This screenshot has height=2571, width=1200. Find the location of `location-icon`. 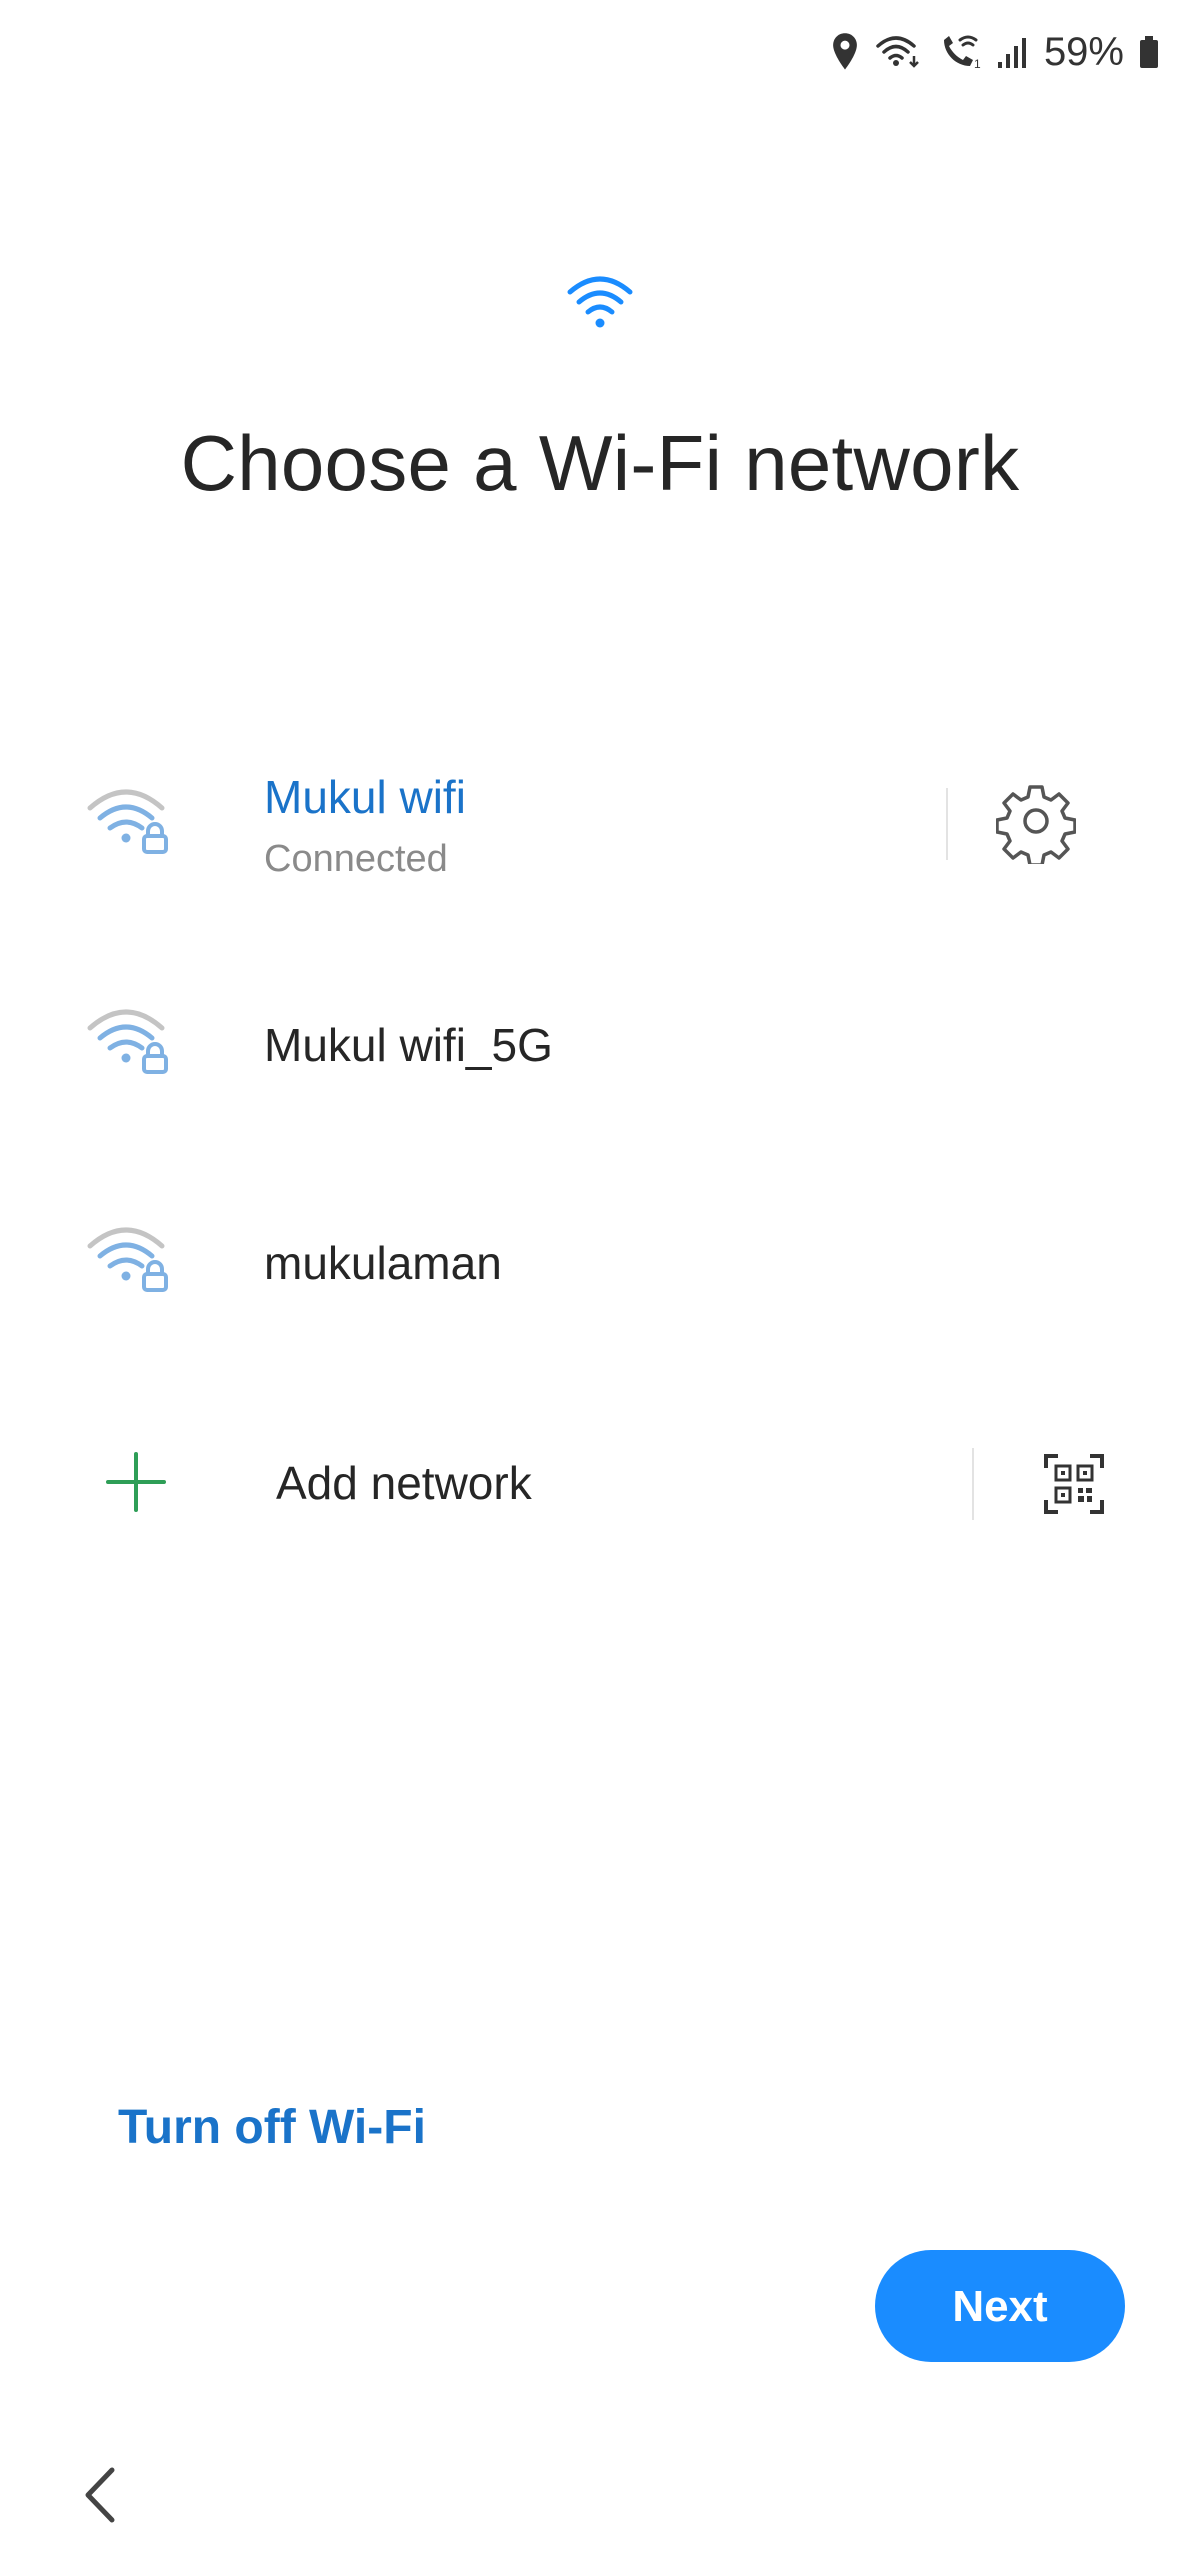

location-icon is located at coordinates (845, 51).